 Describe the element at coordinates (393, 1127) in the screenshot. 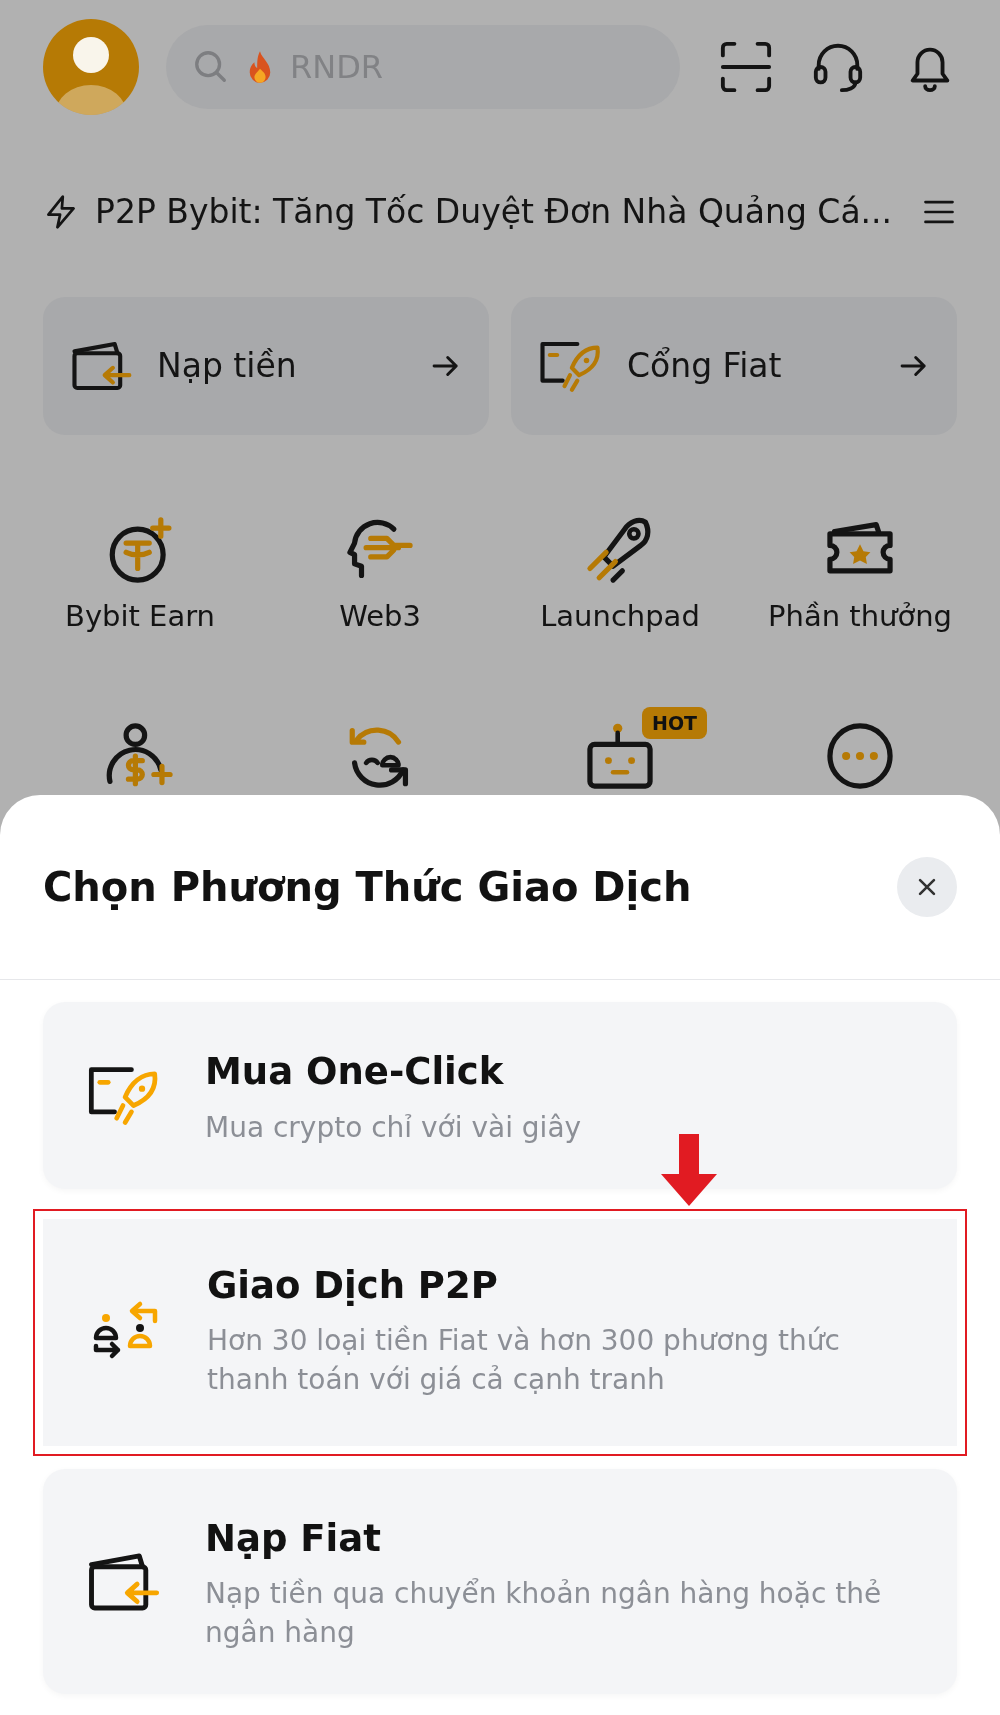

I see `option-description: Mua crypto chỉ với vài giây` at that location.